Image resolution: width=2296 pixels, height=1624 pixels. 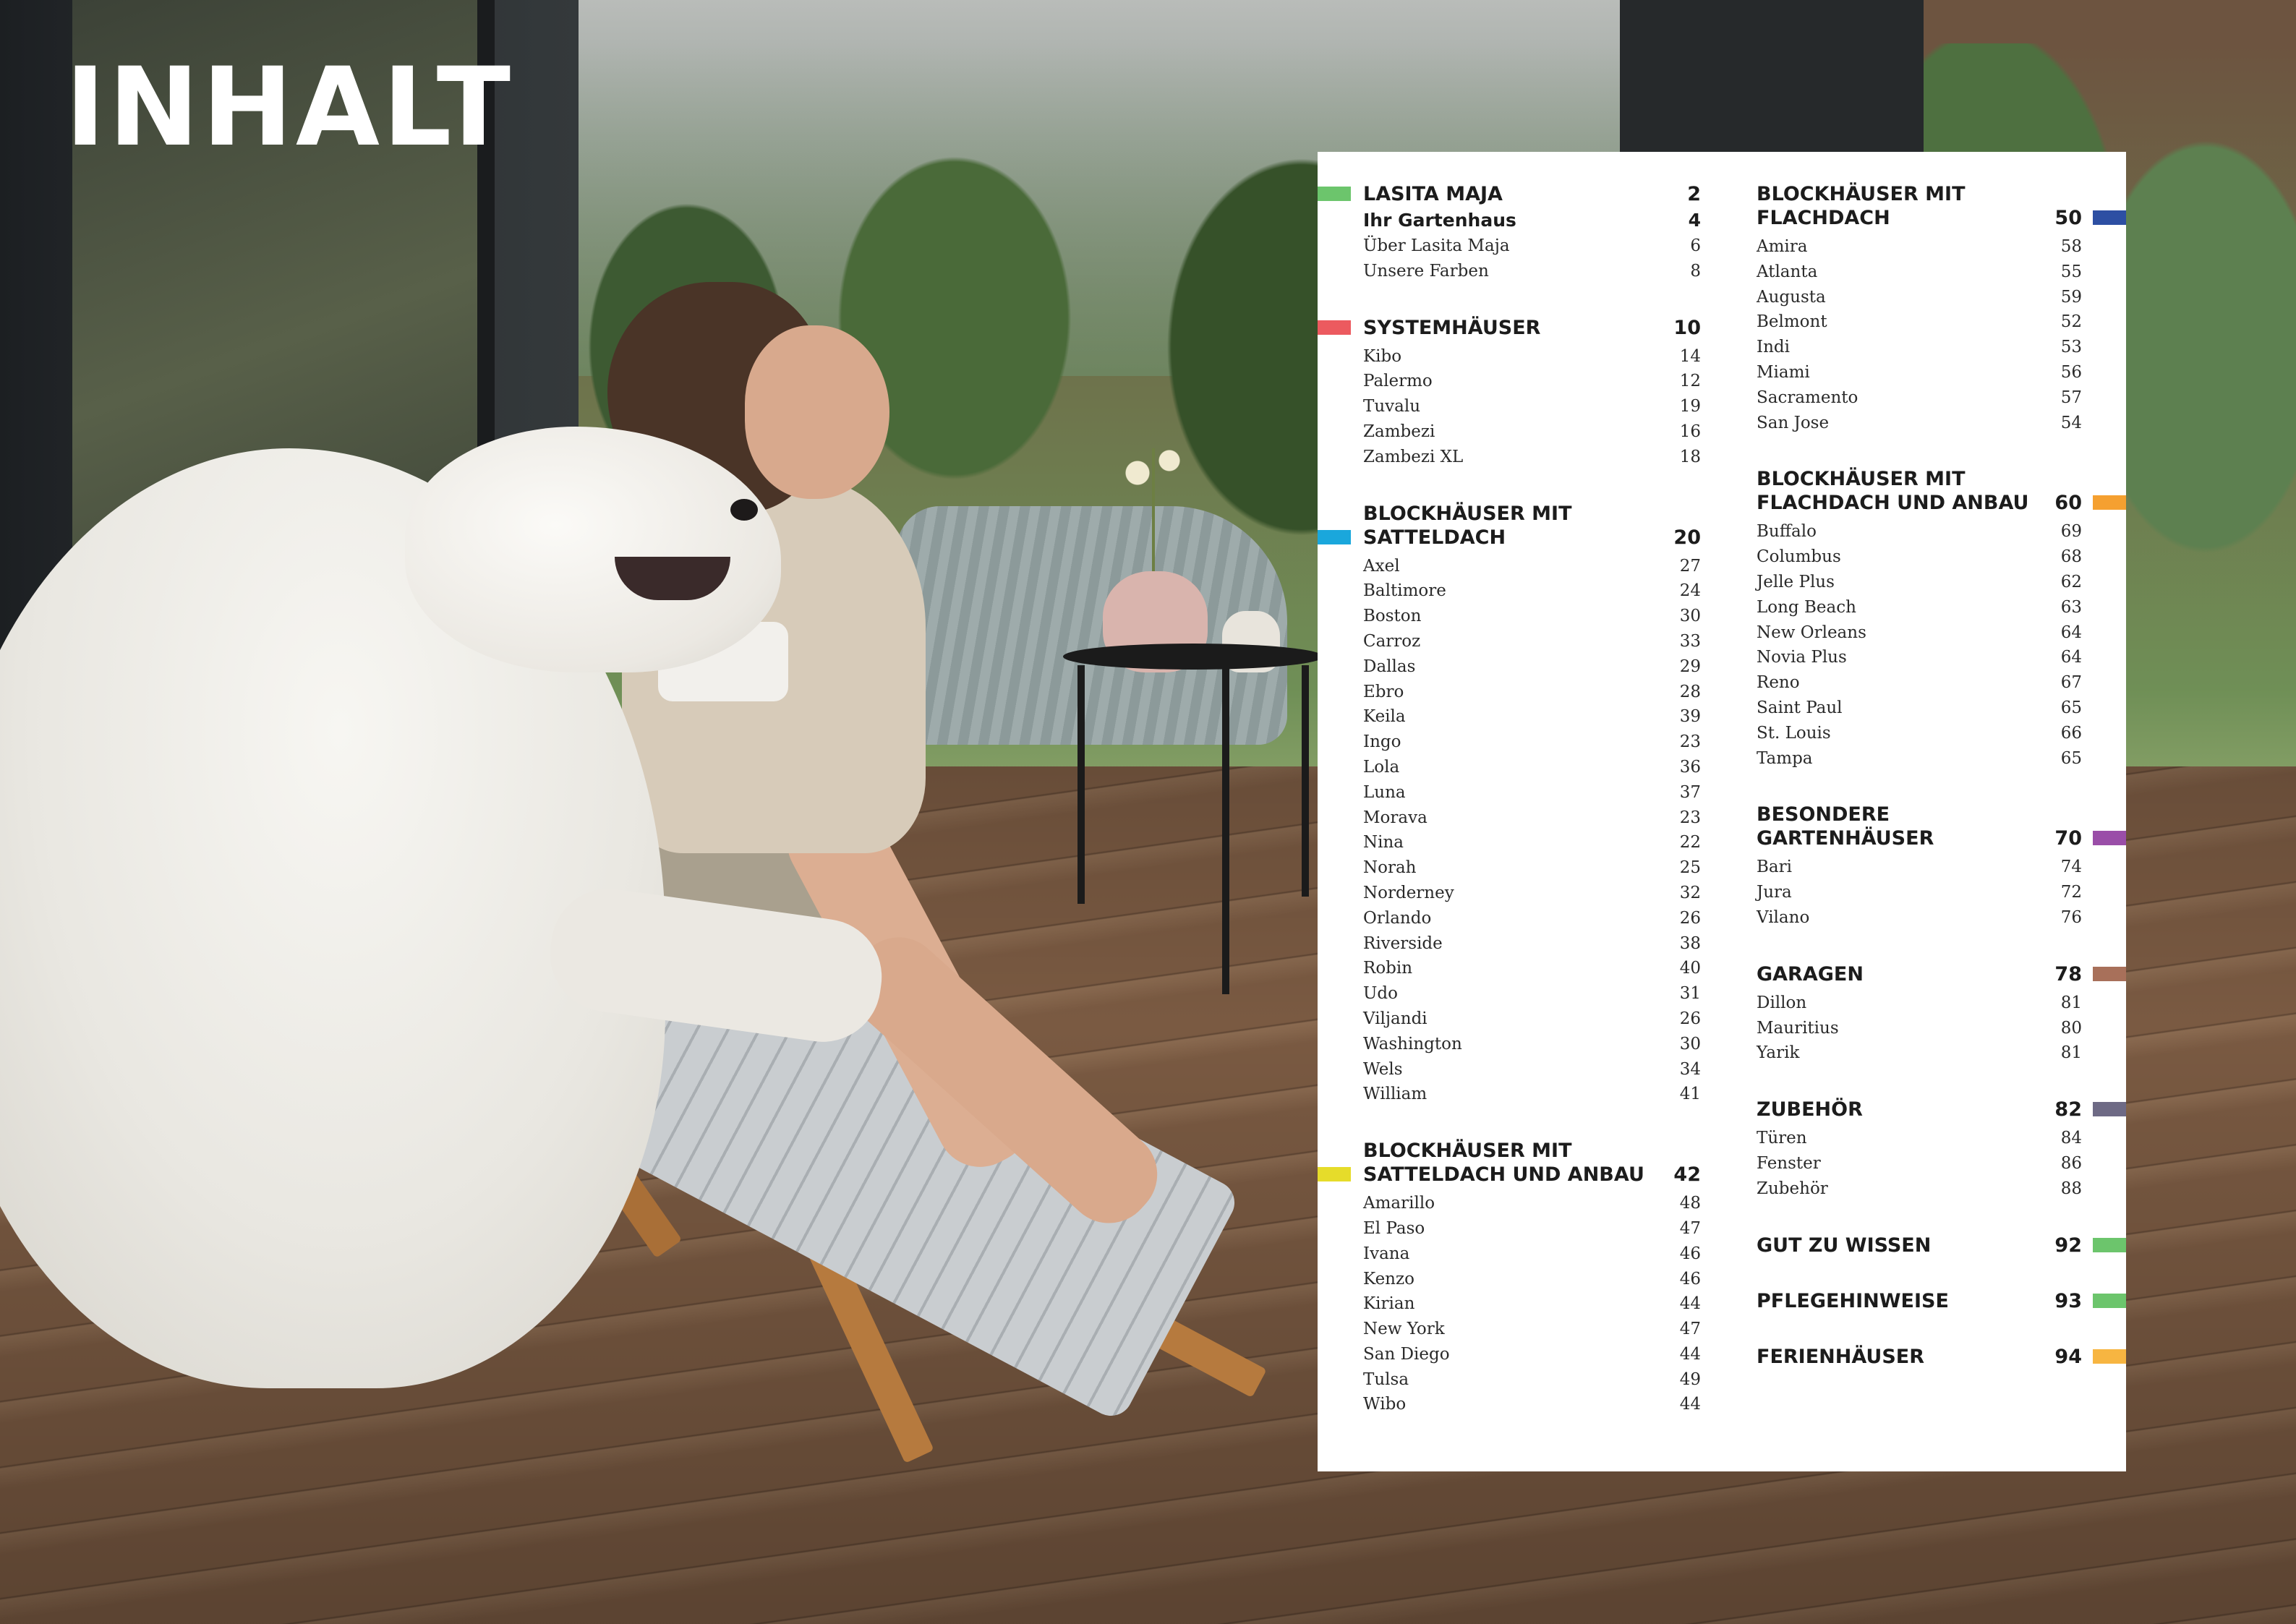 What do you see at coordinates (1532, 692) in the screenshot?
I see `toc-item: Ebro 28` at bounding box center [1532, 692].